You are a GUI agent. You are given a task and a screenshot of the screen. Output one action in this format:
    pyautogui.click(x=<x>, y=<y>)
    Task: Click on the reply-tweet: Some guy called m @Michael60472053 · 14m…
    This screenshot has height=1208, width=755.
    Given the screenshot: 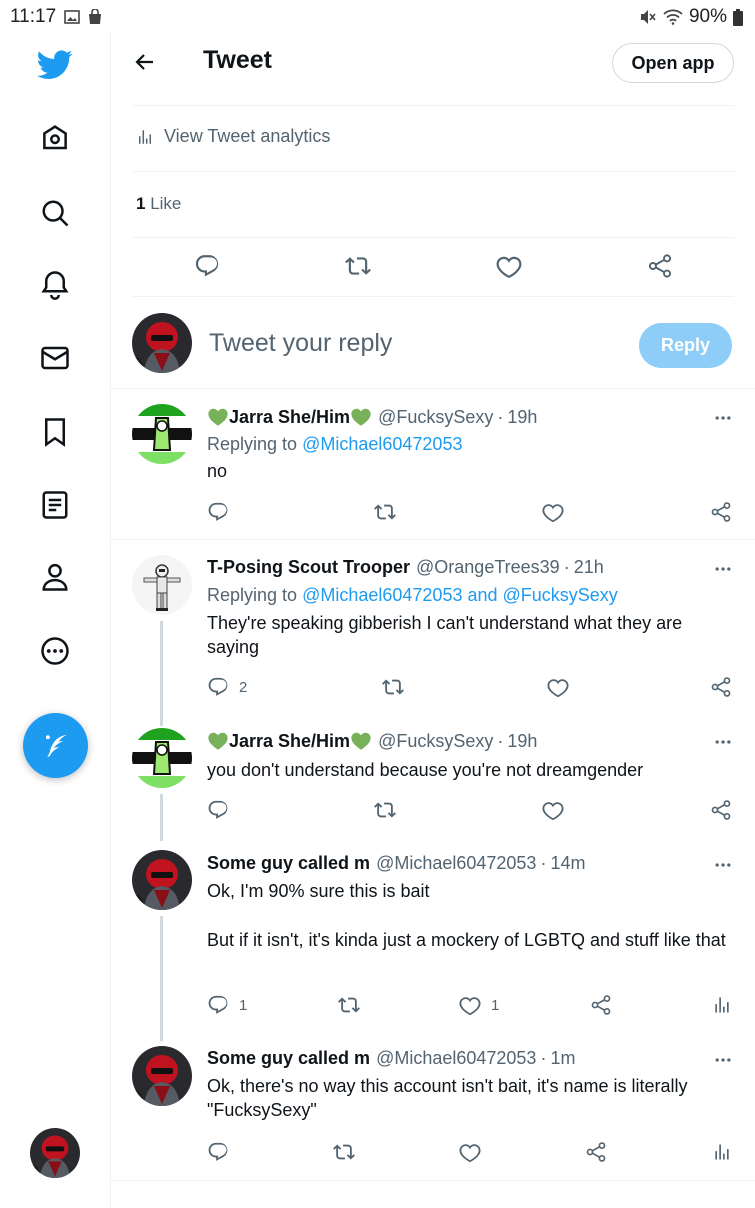 What is the action you would take?
    pyautogui.click(x=433, y=941)
    